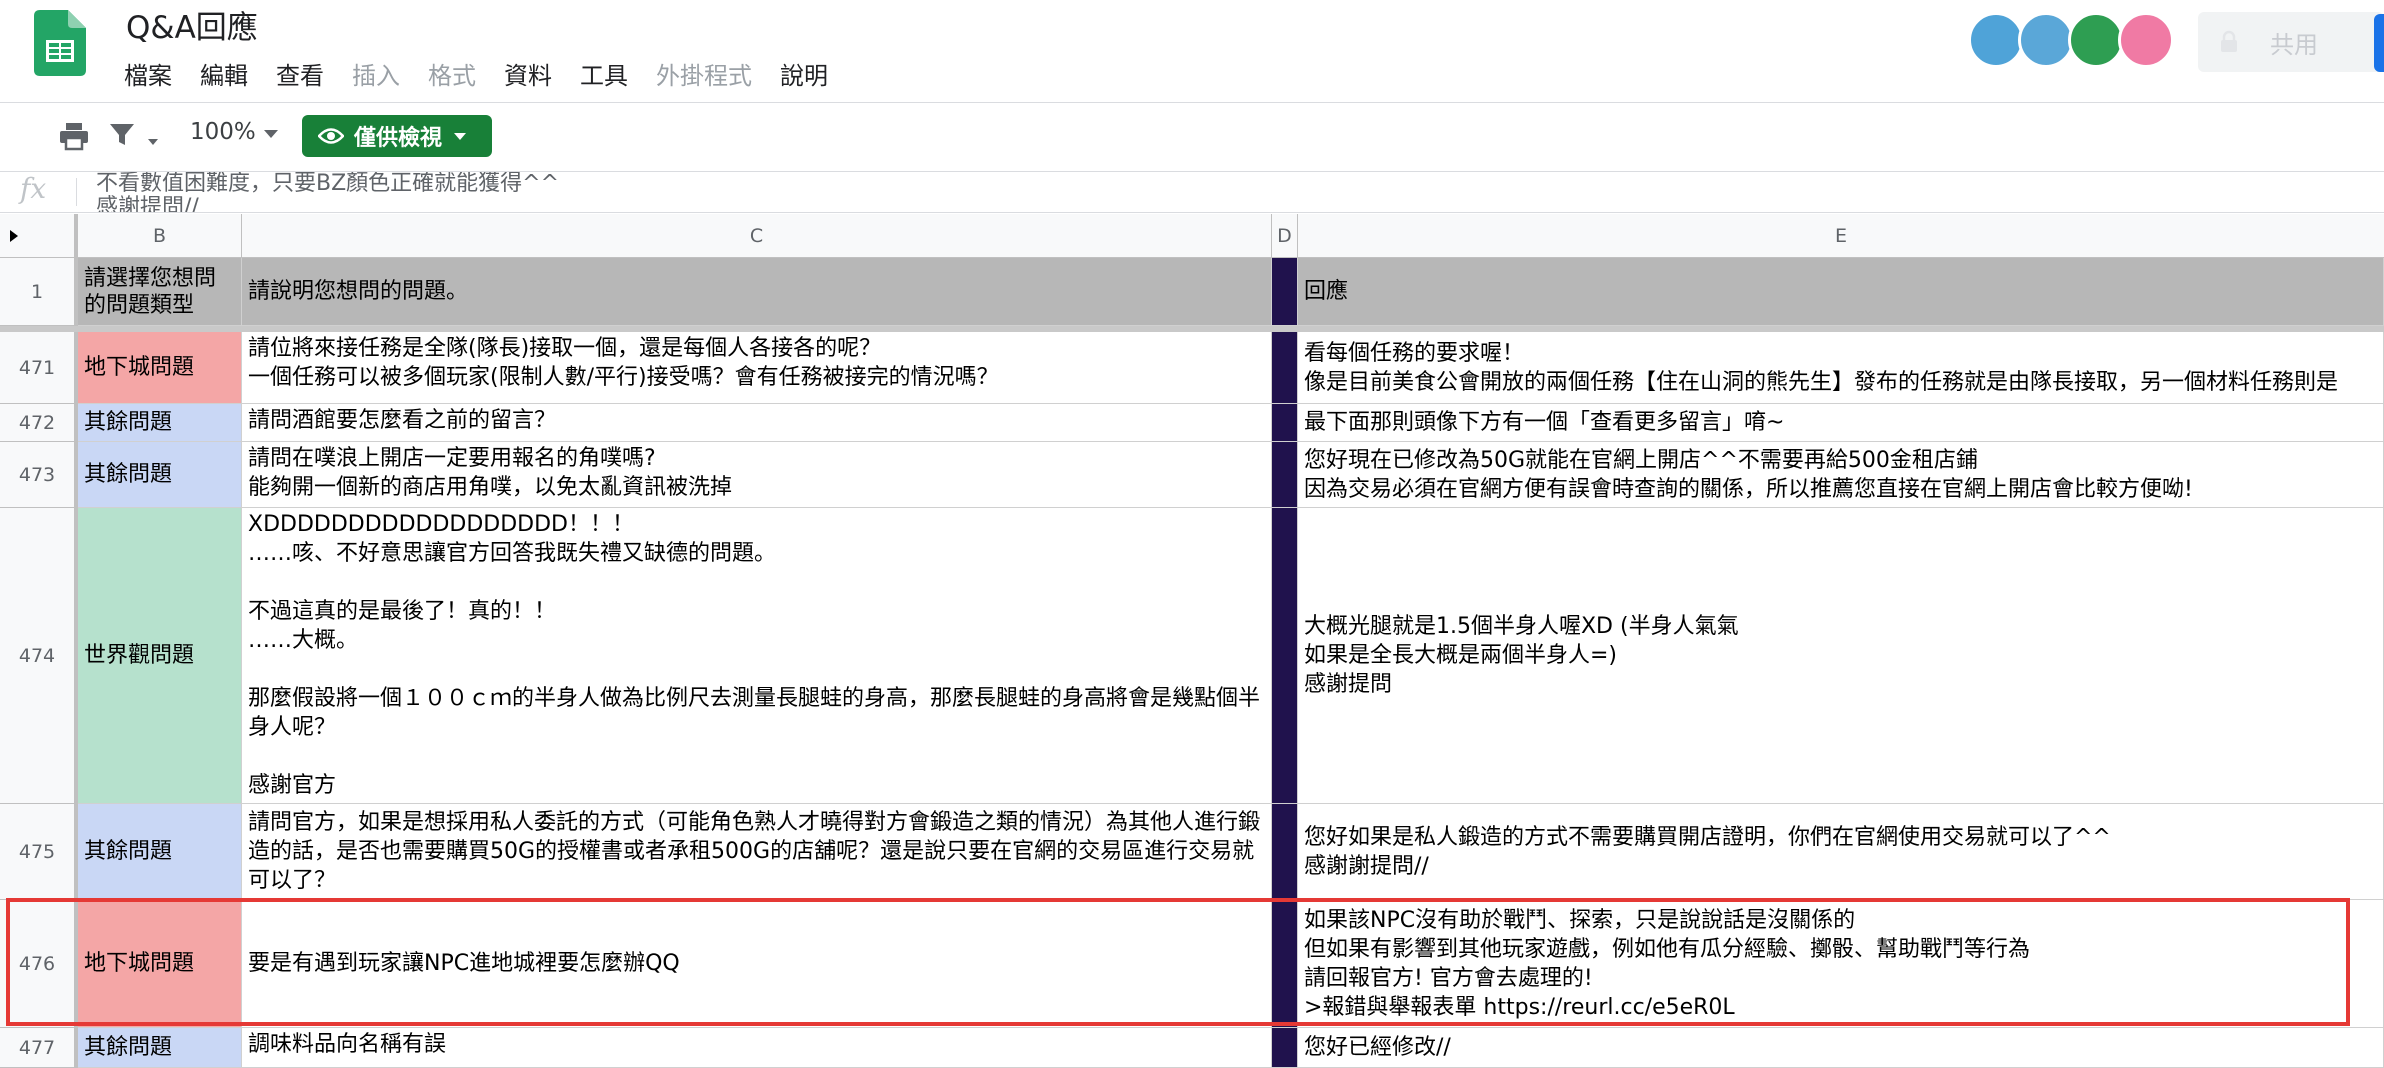 The image size is (2384, 1068). I want to click on header-cell-d, so click(1285, 292).